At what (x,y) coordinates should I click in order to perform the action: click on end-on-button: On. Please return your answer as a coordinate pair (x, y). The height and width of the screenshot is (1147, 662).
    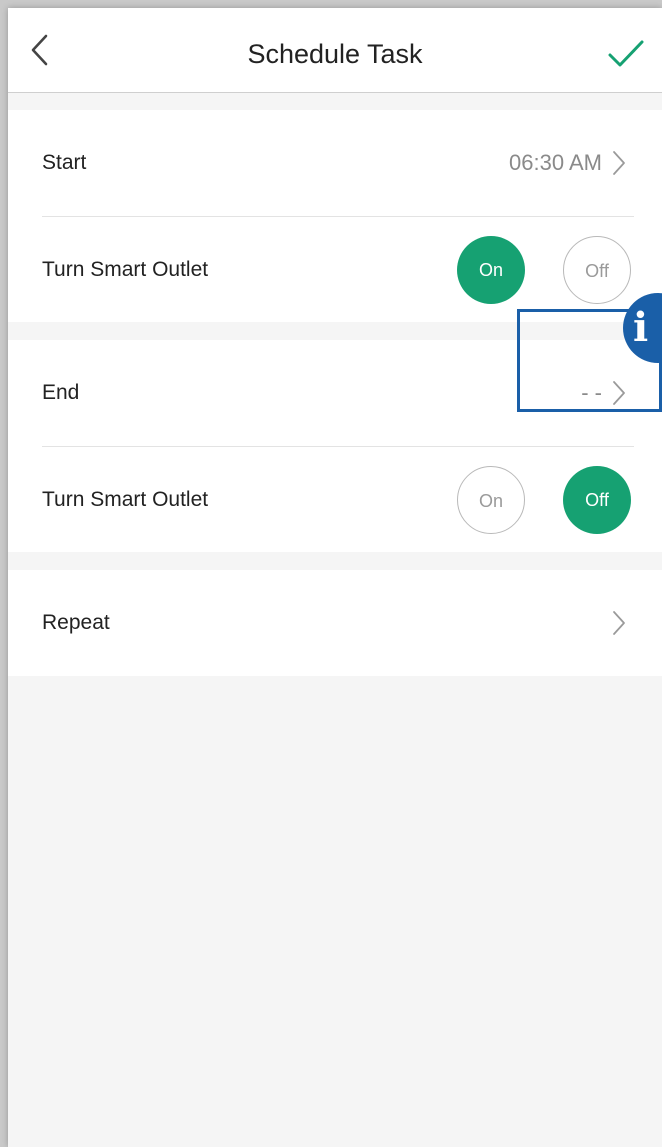
    Looking at the image, I should click on (491, 500).